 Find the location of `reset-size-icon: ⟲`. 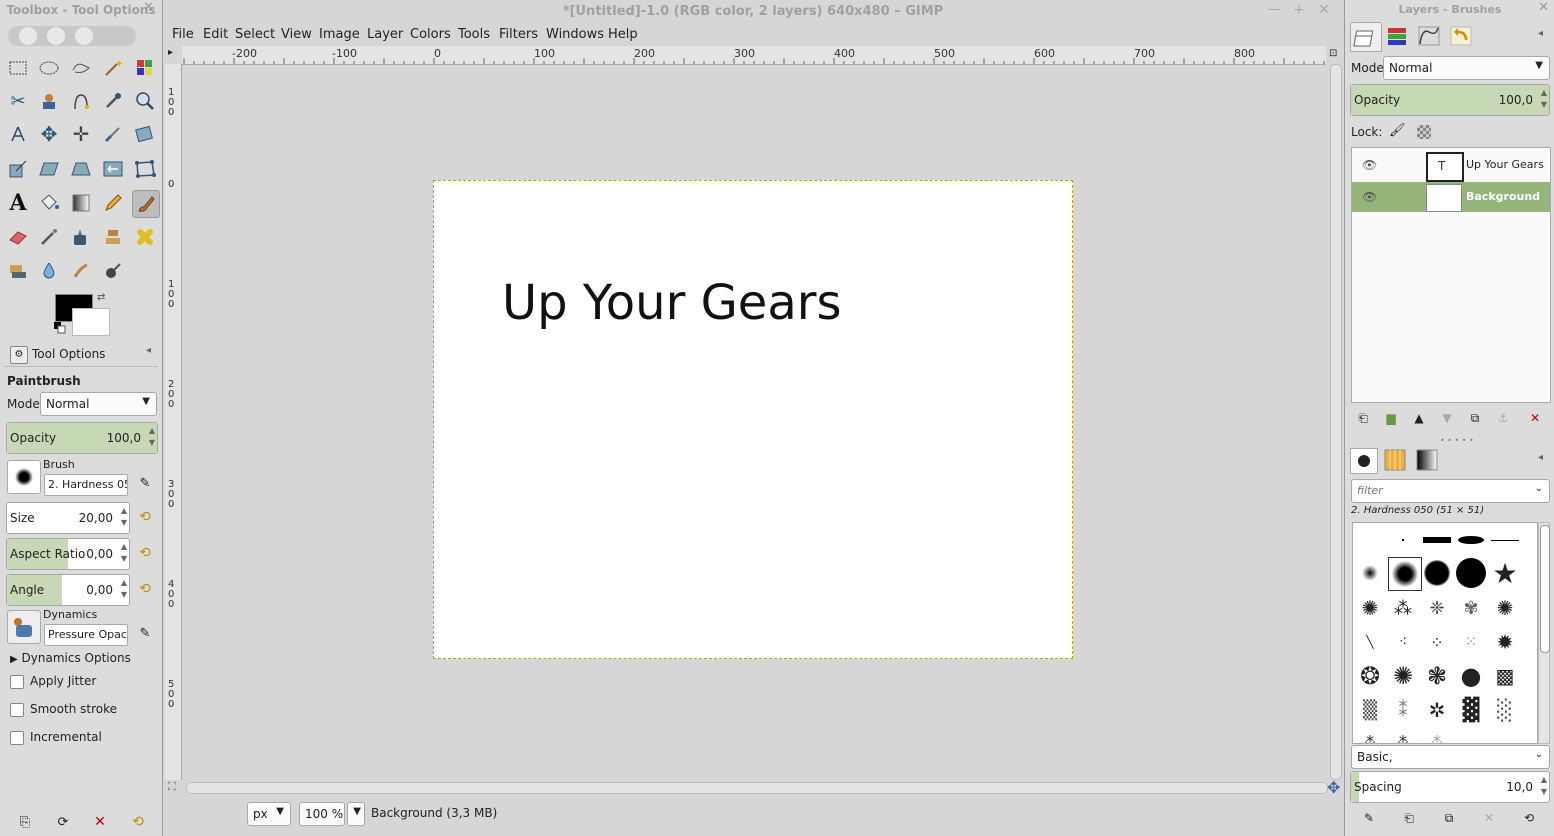

reset-size-icon: ⟲ is located at coordinates (145, 517).